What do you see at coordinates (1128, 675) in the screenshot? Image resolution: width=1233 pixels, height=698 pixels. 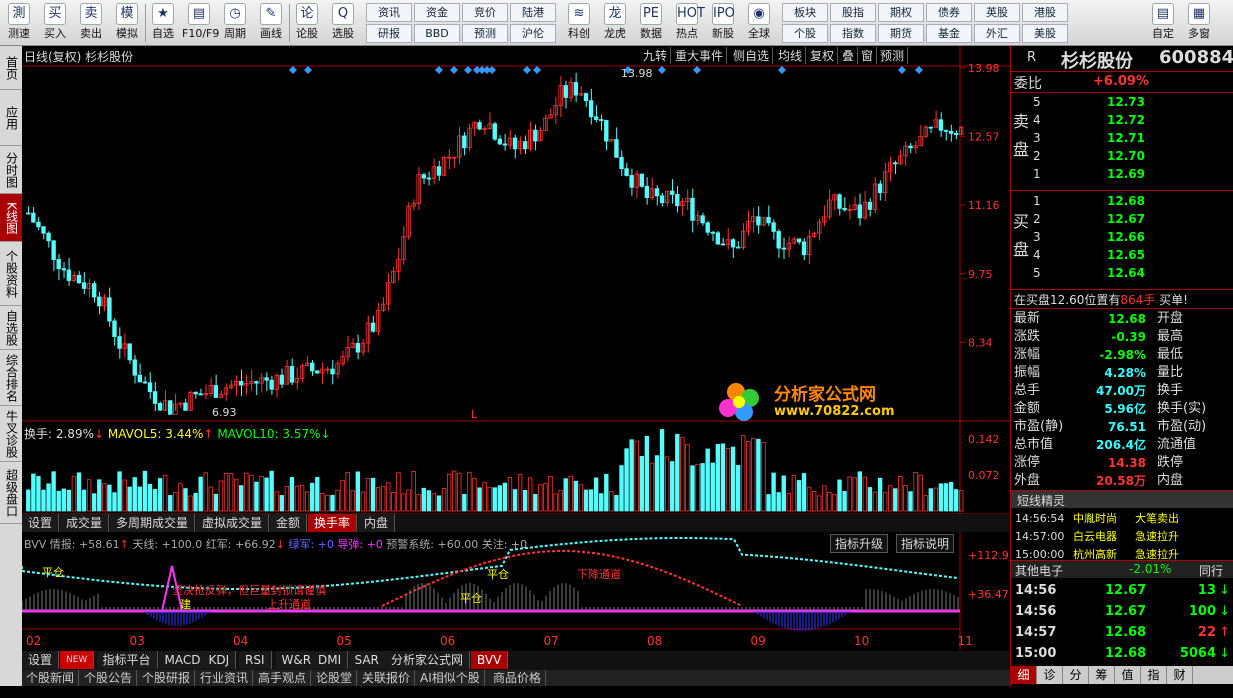 I see `quote-tab-4: 值` at bounding box center [1128, 675].